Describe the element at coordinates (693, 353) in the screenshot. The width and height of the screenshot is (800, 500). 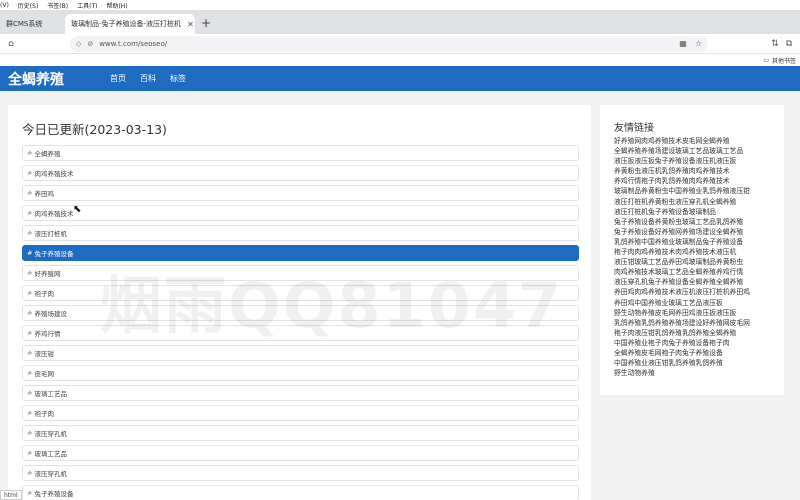
I see `friend-link: 全蝎养殖皮毛网袍子肉兔子养殖设备` at that location.